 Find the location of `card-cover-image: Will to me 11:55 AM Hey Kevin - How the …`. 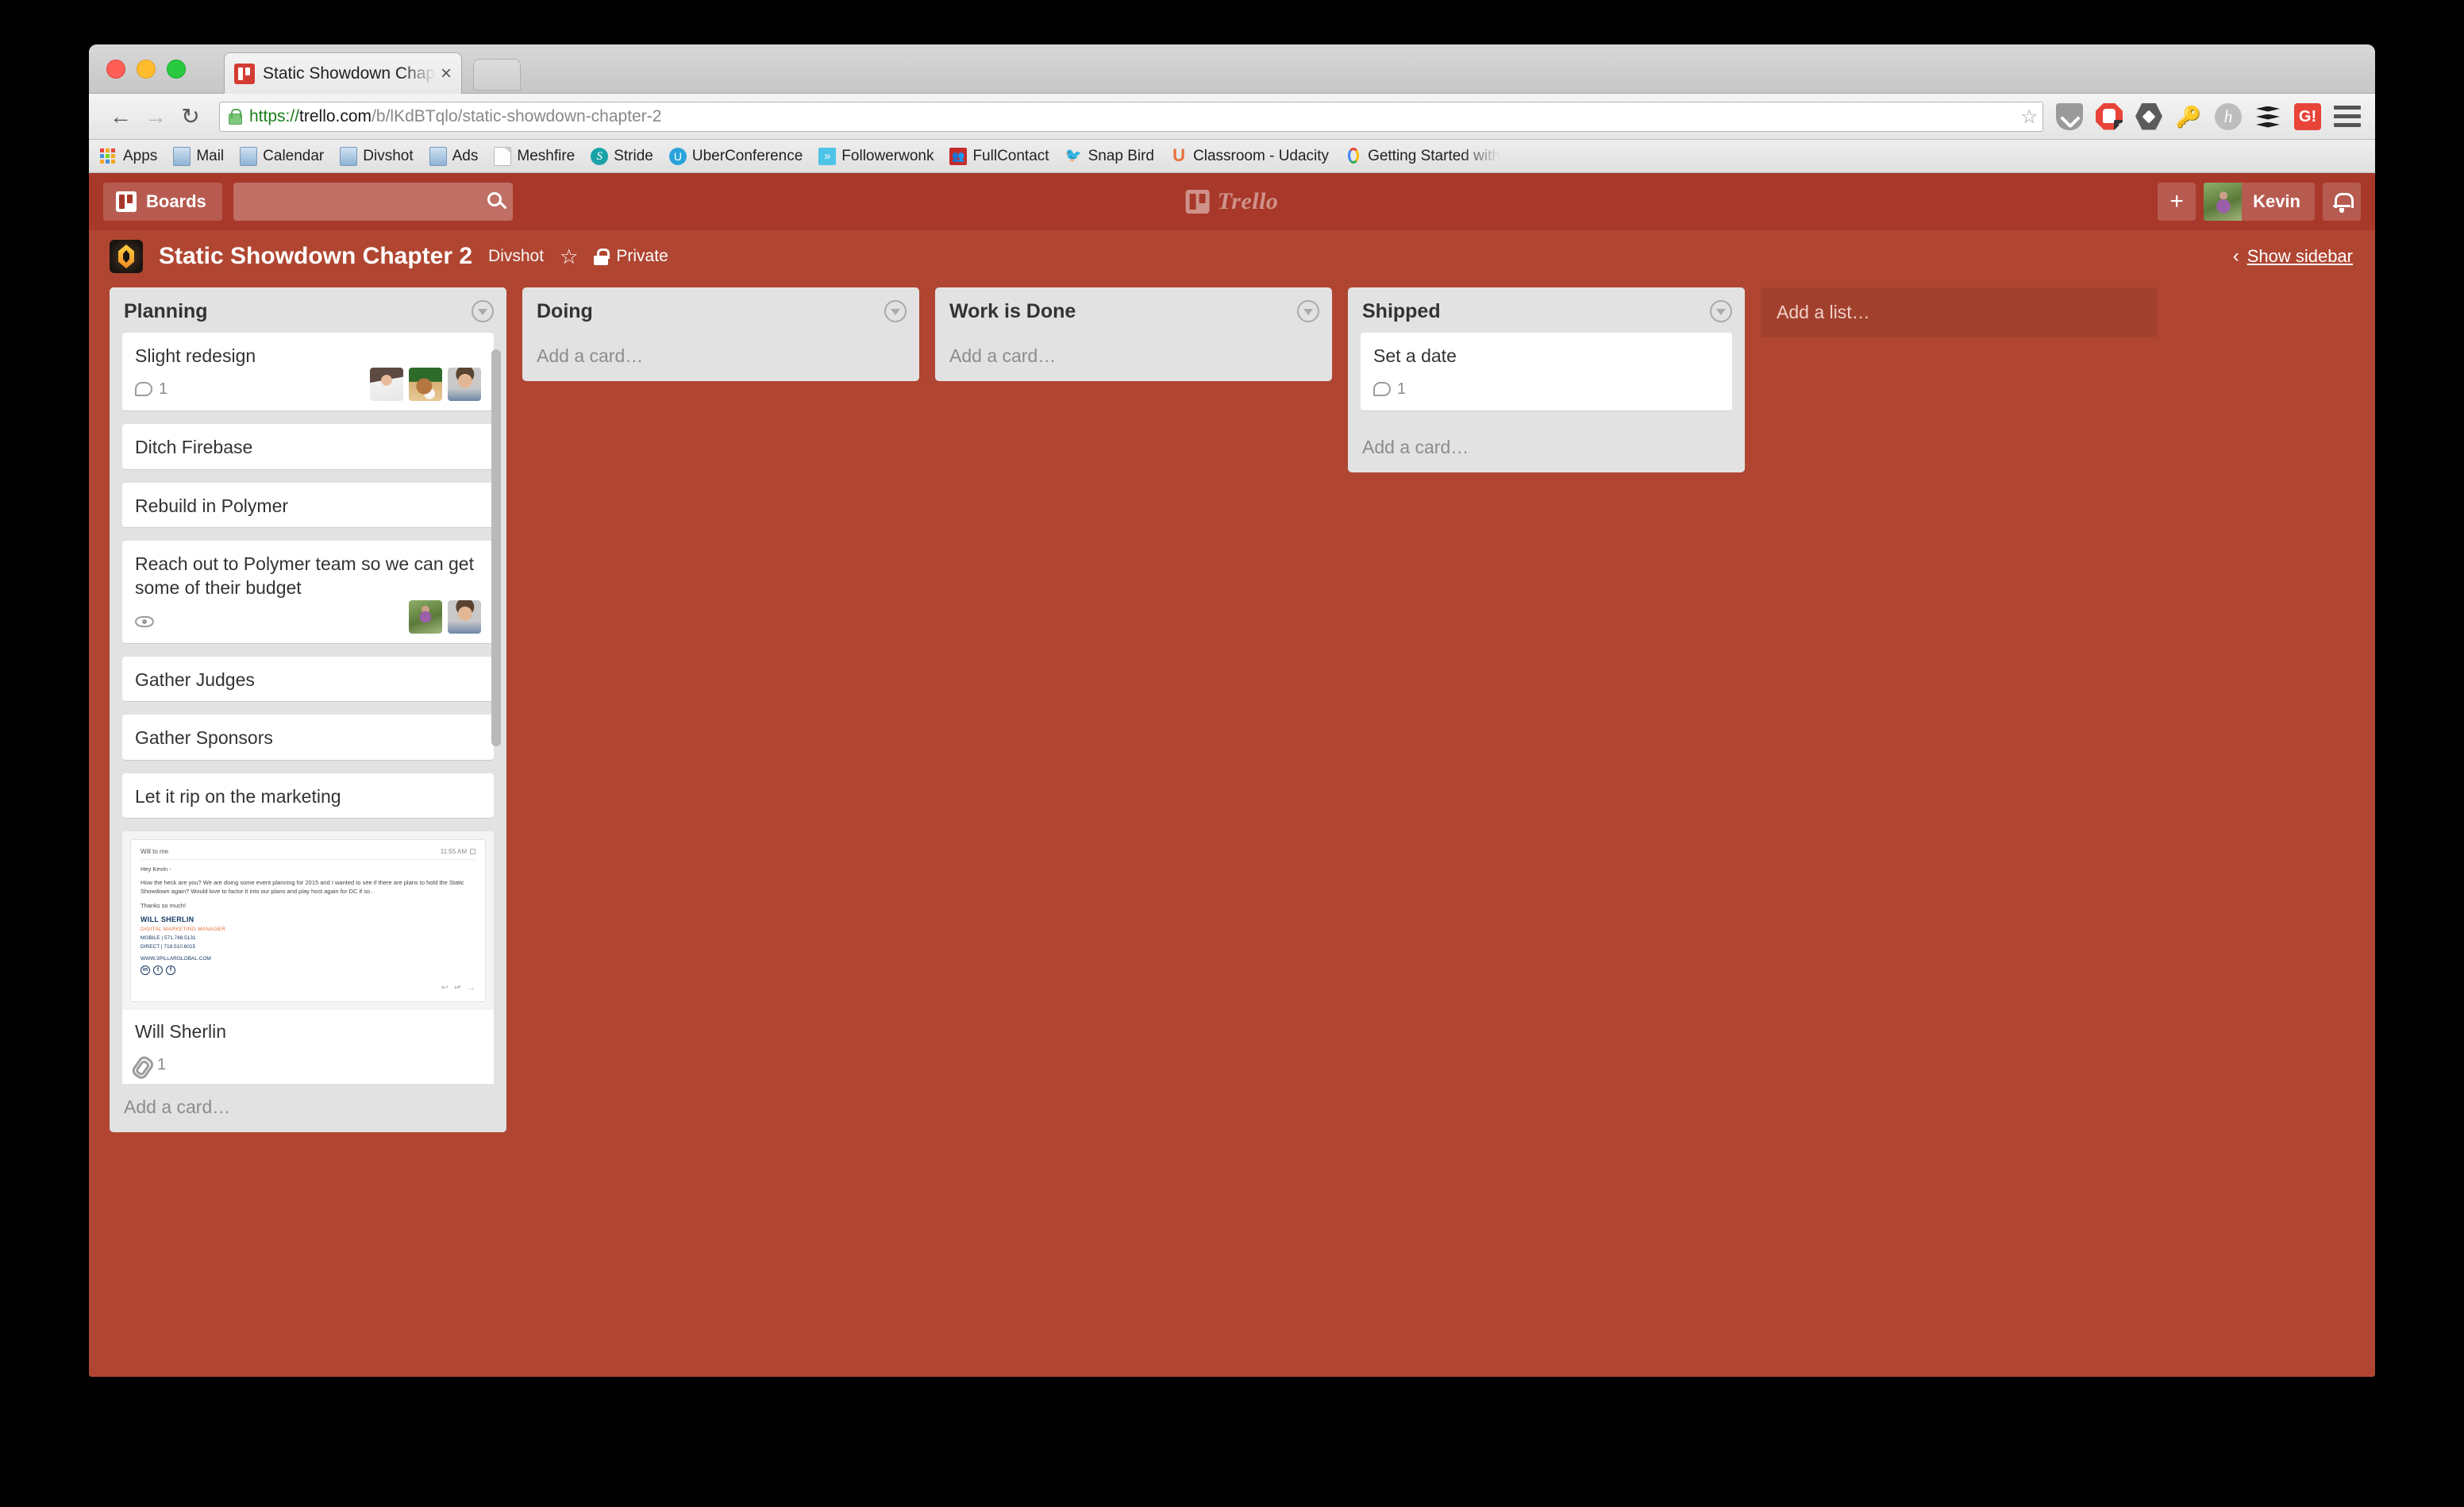

card-cover-image: Will to me 11:55 AM Hey Kevin - How the … is located at coordinates (308, 920).